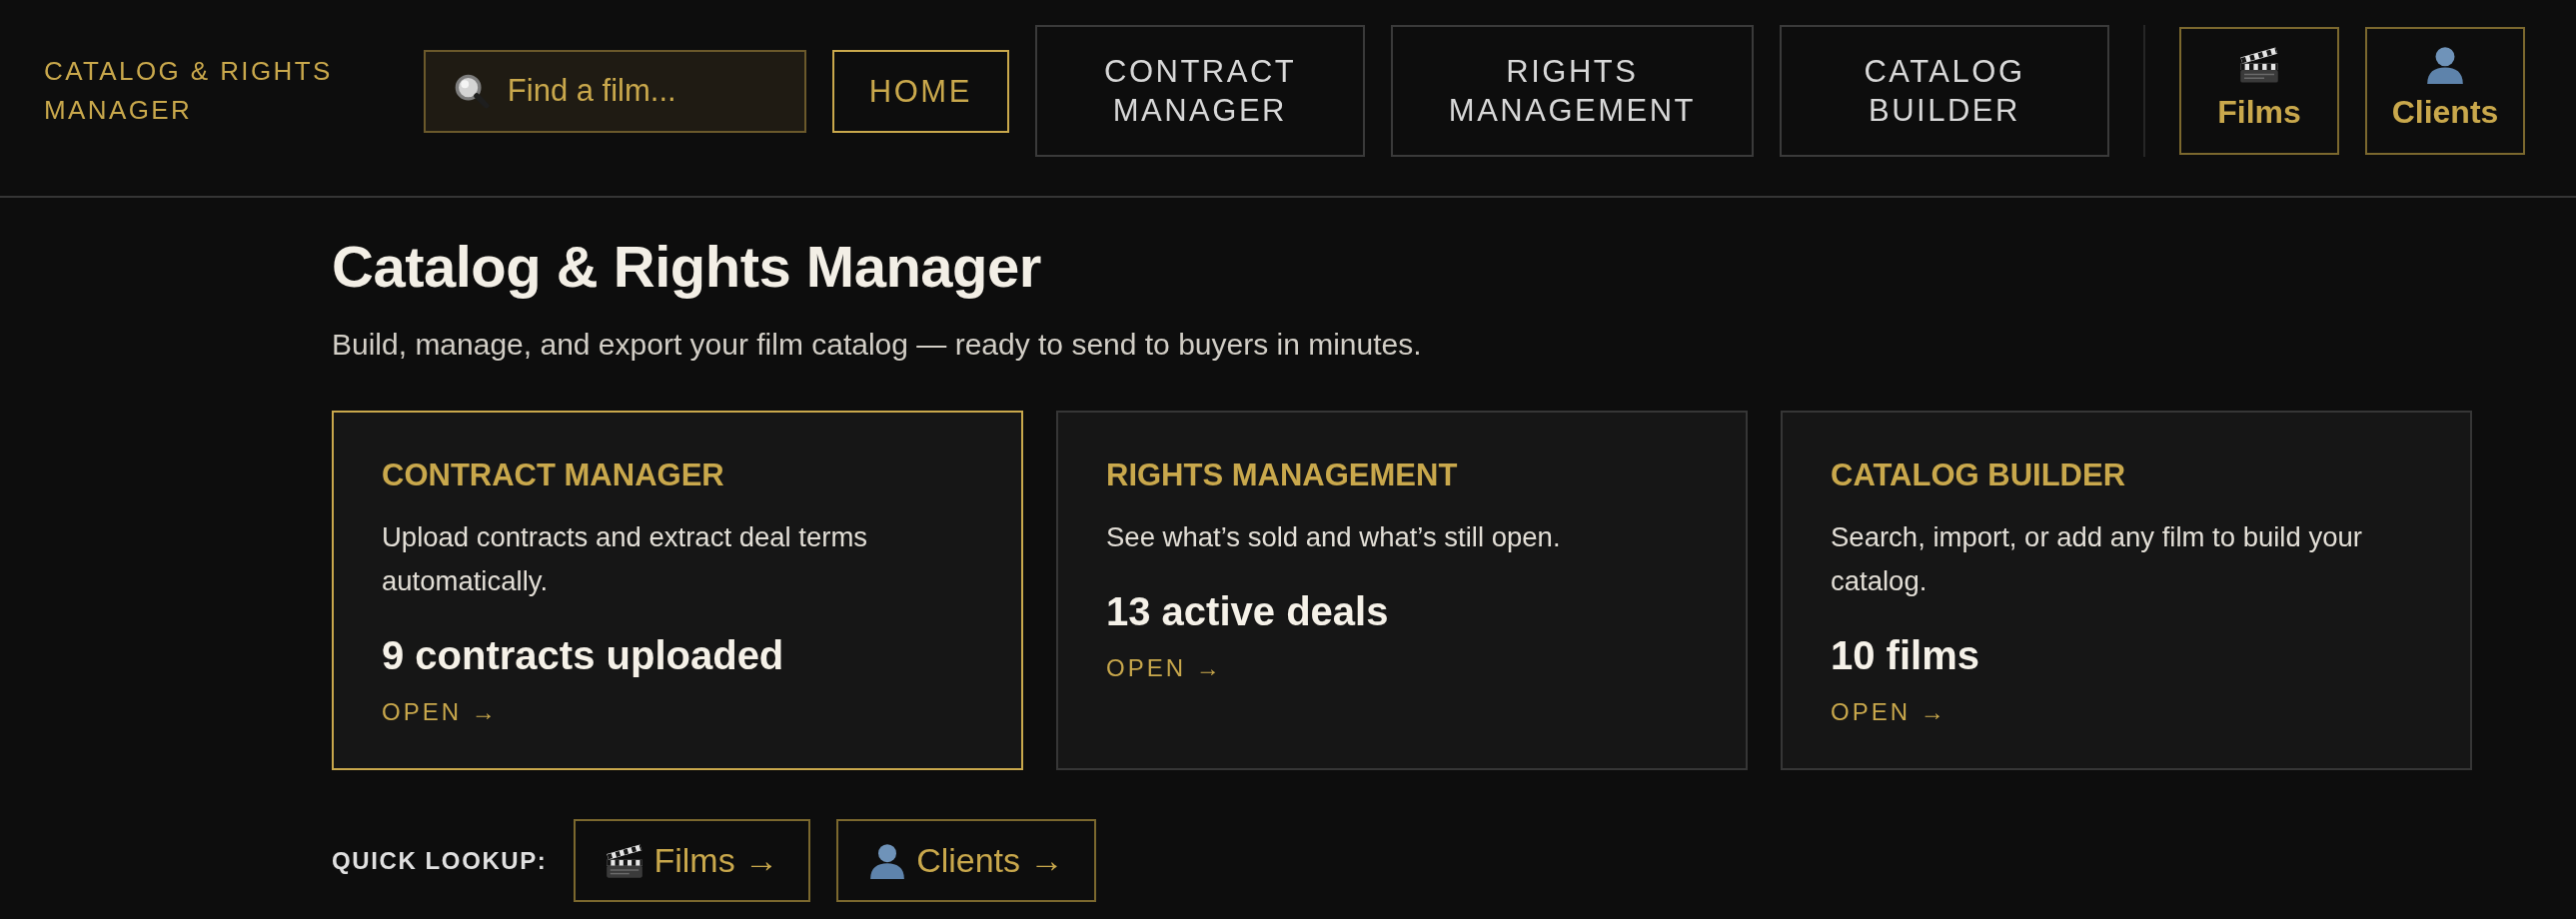  I want to click on nav-link: HOME, so click(920, 91).